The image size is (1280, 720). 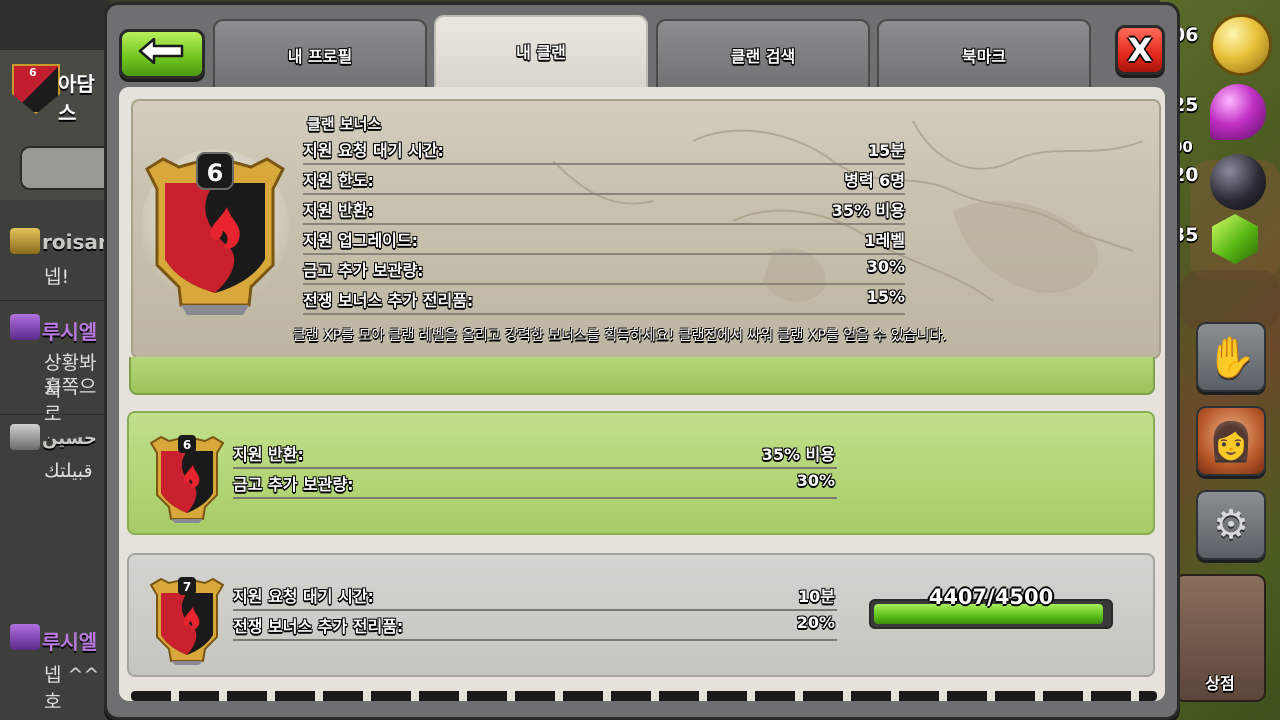 I want to click on chat-user: roisar, so click(x=75, y=242).